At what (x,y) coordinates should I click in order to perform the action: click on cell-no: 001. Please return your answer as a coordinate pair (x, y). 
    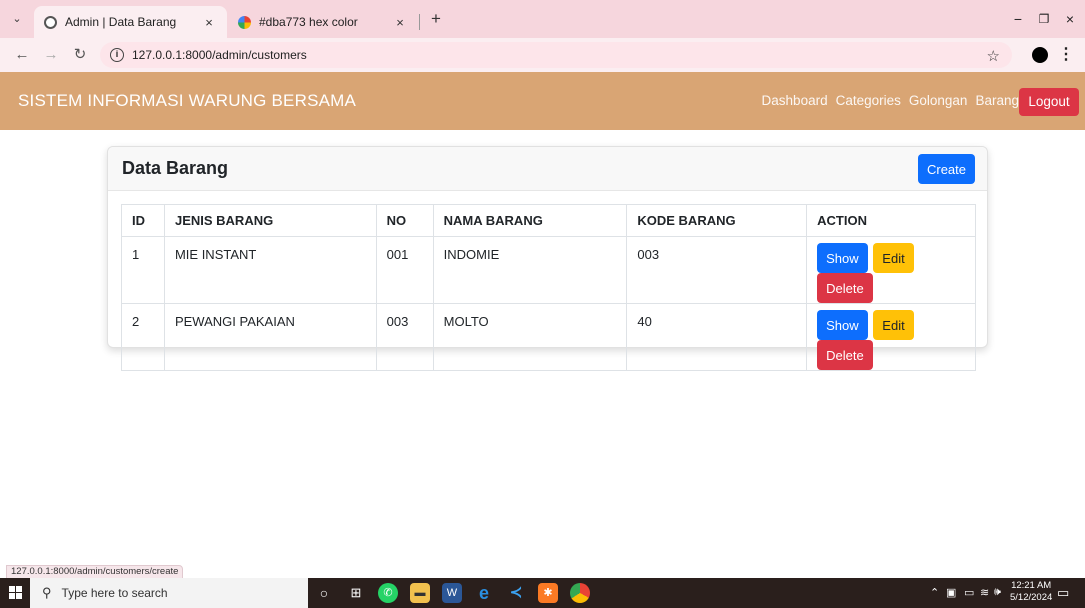
    Looking at the image, I should click on (404, 270).